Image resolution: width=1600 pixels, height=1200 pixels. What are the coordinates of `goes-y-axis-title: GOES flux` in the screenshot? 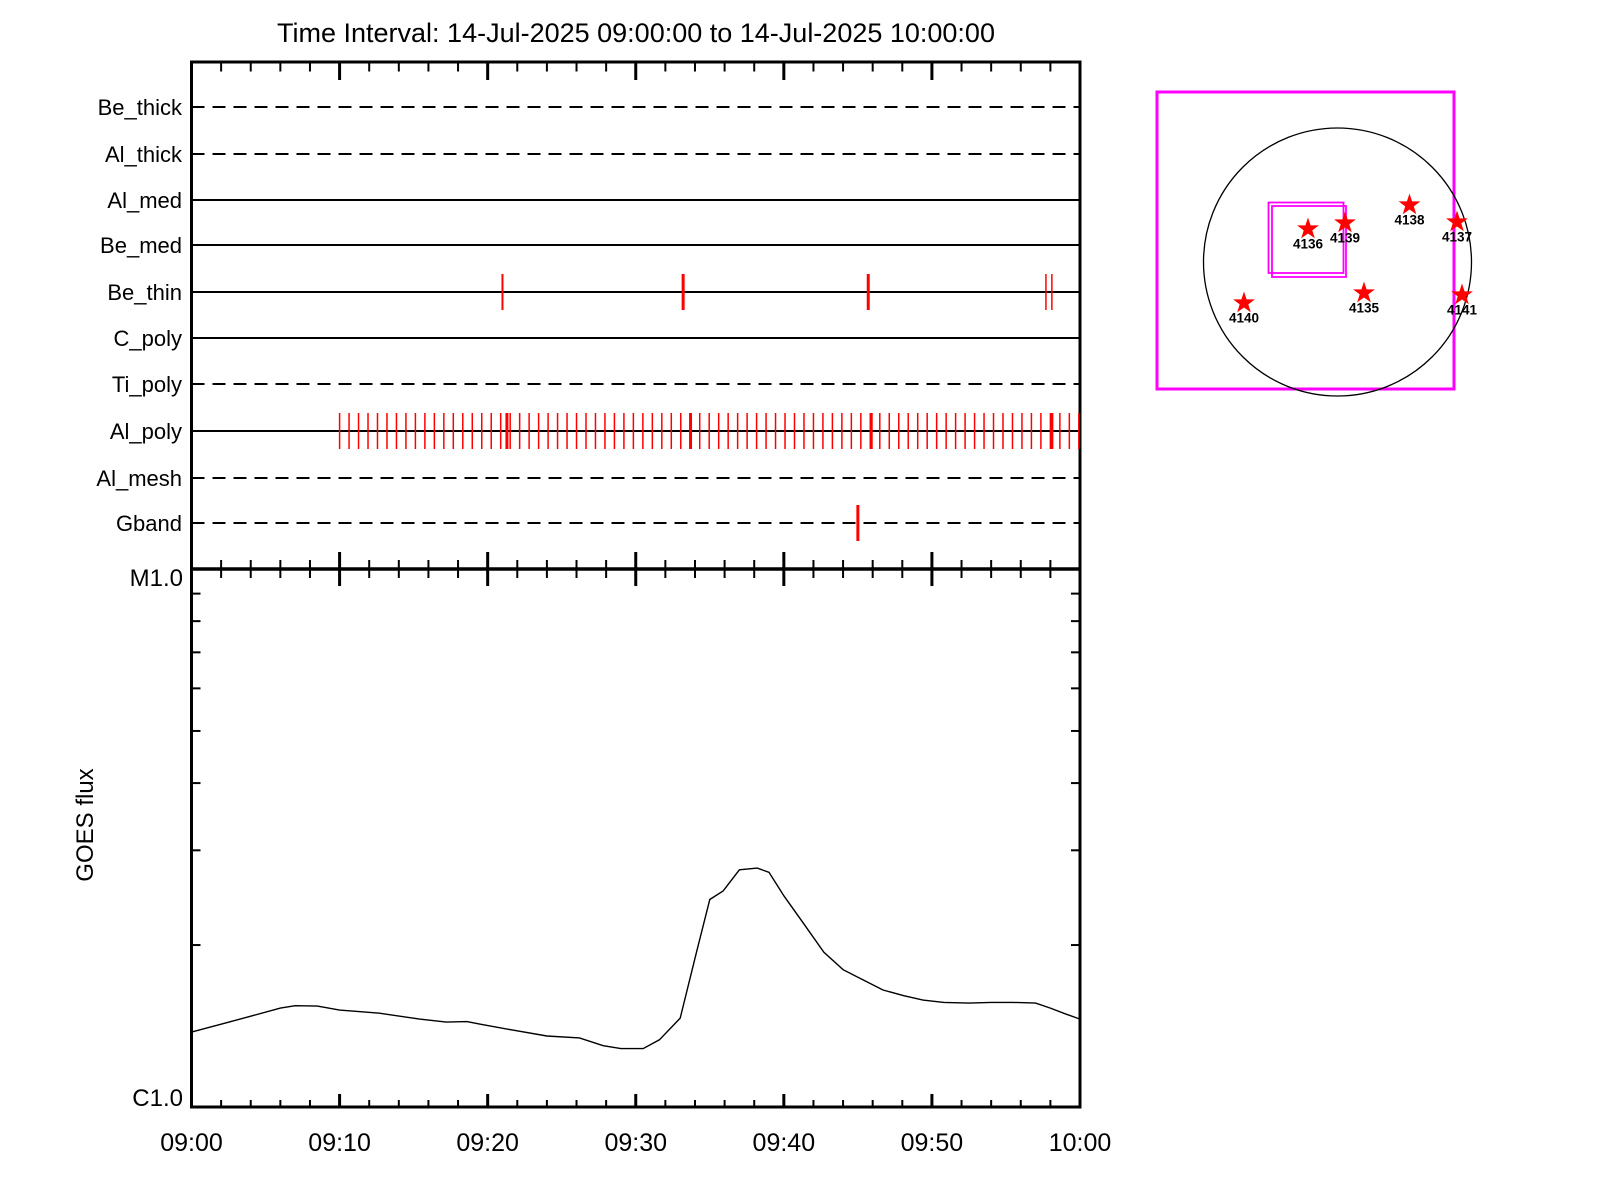 It's located at (85, 824).